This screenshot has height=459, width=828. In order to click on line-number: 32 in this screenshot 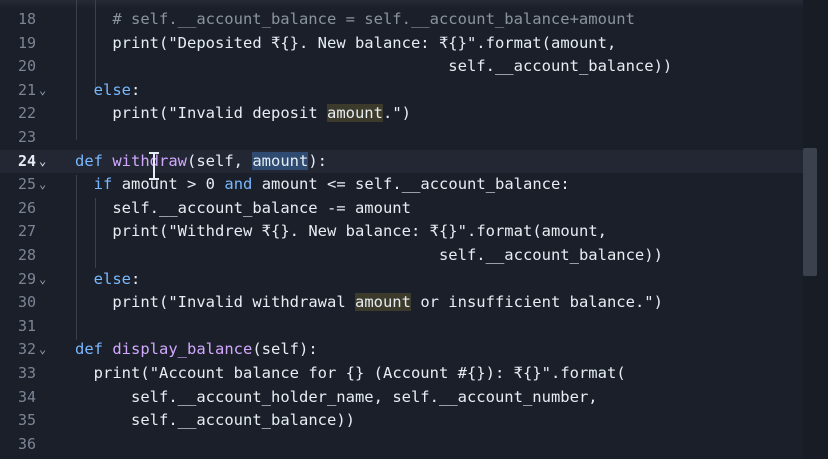, I will do `click(26, 349)`.